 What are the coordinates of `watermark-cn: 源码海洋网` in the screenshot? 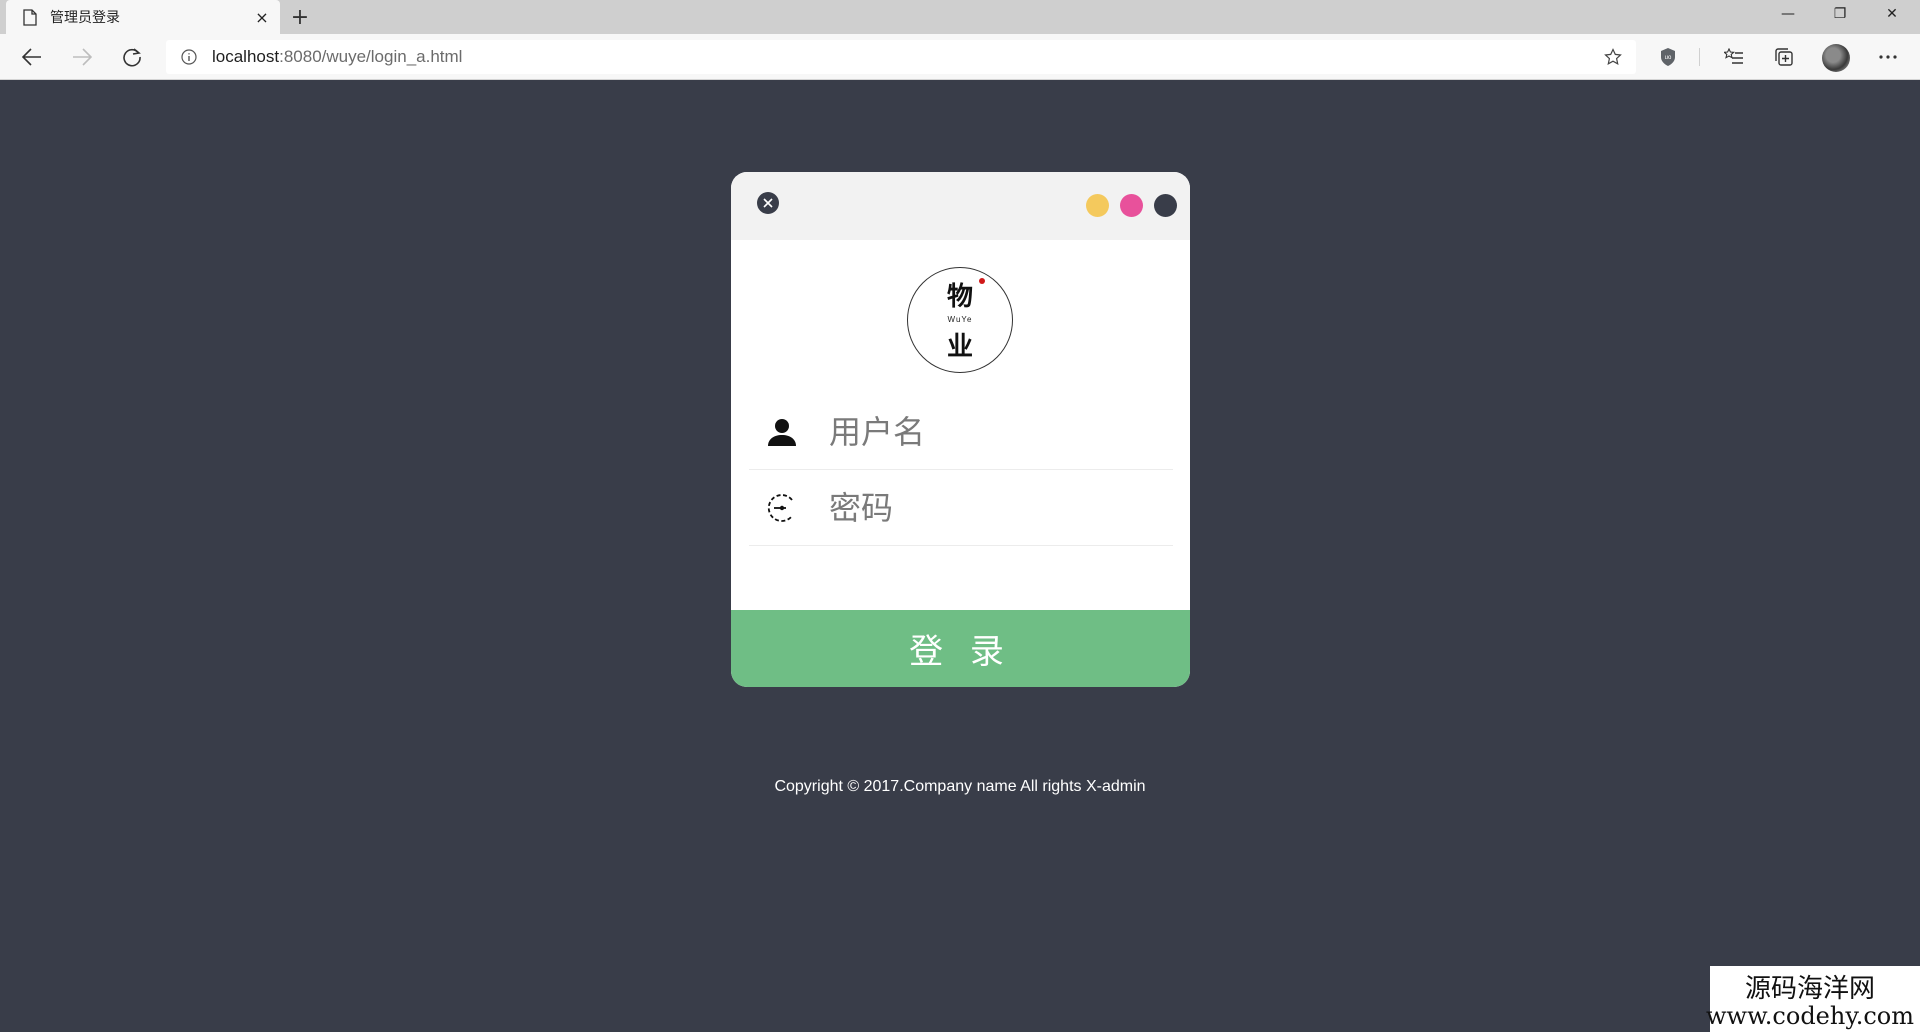 It's located at (1810, 989).